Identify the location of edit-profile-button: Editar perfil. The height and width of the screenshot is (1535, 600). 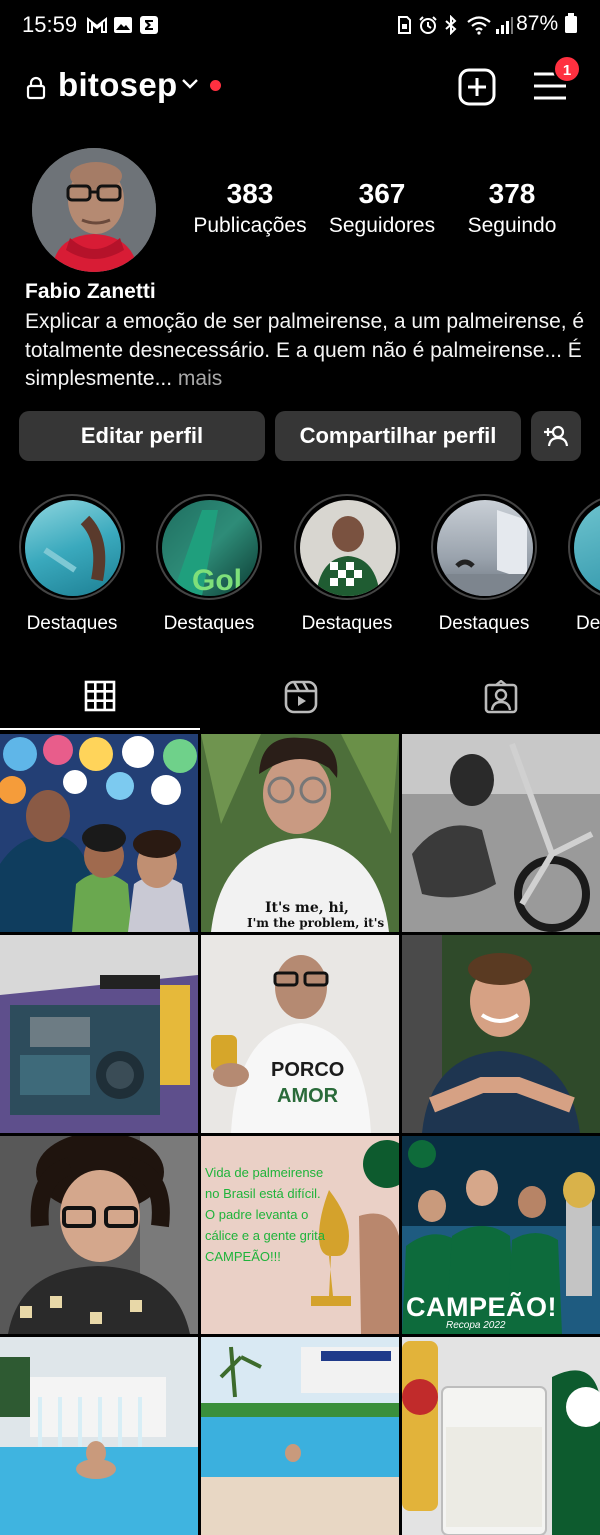
(142, 436).